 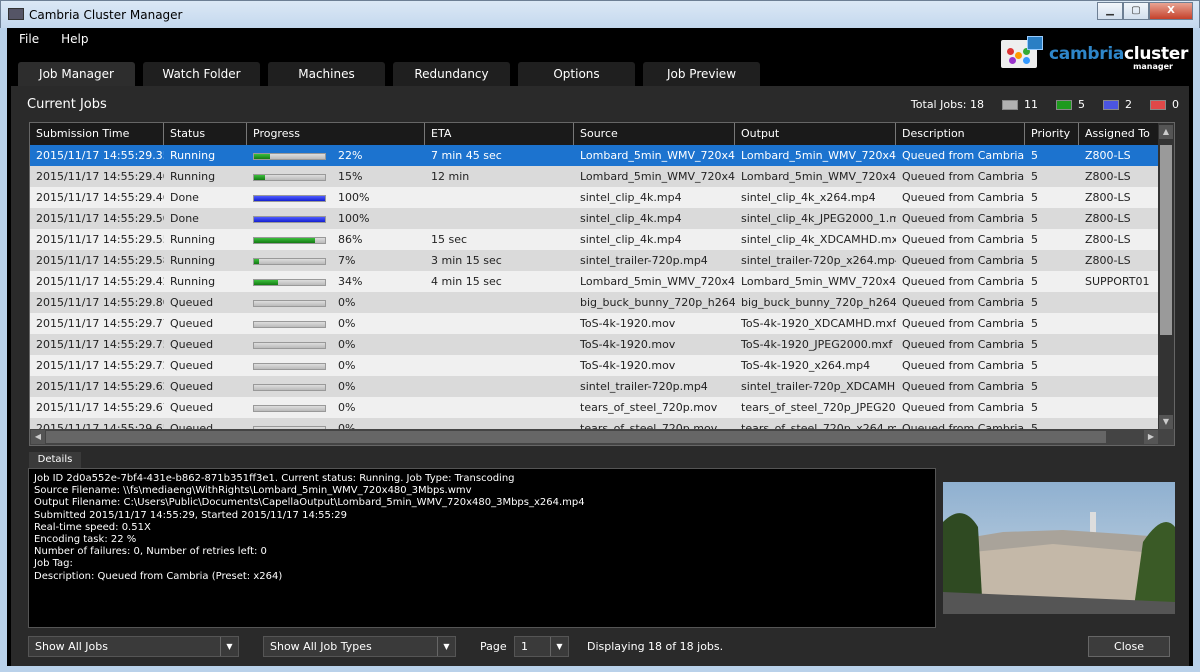 I want to click on cell-eta: 12 min, so click(x=450, y=176).